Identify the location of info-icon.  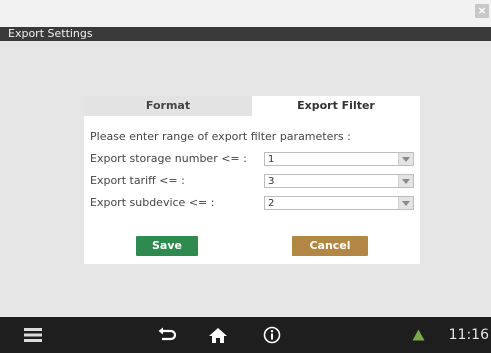
(272, 335).